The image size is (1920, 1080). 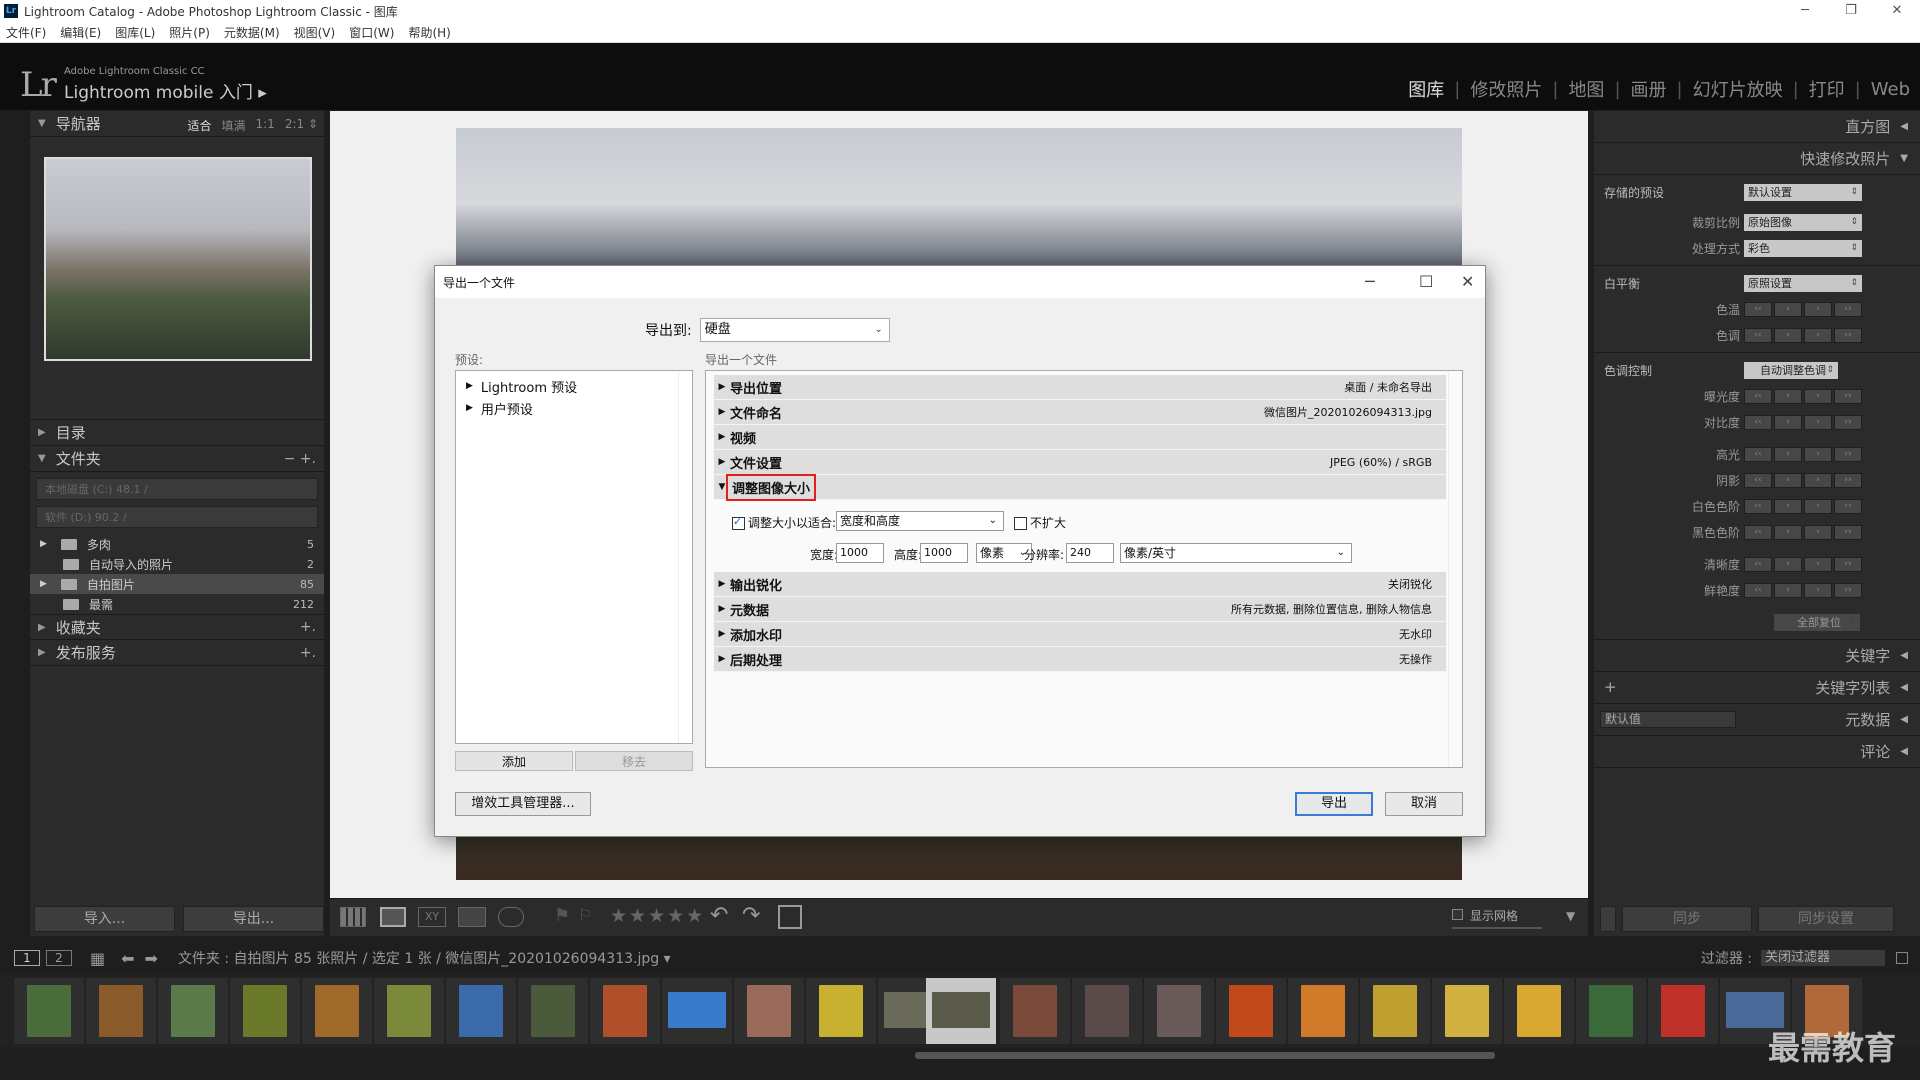 What do you see at coordinates (1080, 387) in the screenshot?
I see `section-export-location: ▶ 导出位置 桌面 / 未命名导出` at bounding box center [1080, 387].